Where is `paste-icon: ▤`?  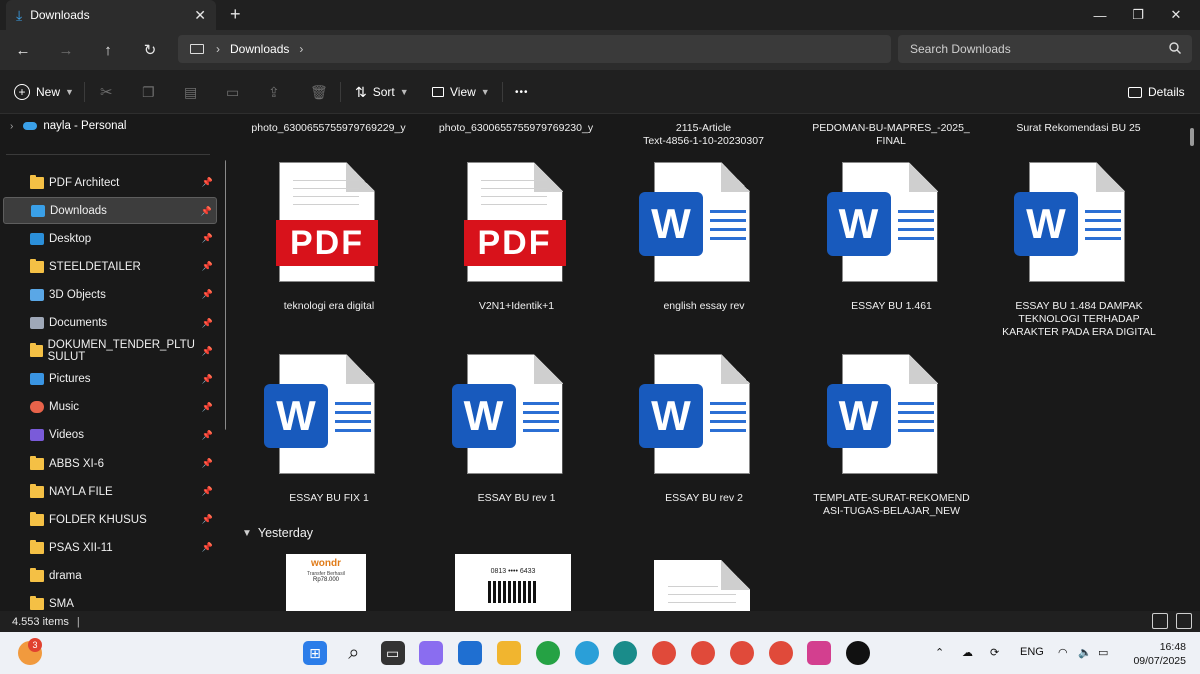 paste-icon: ▤ is located at coordinates (190, 92).